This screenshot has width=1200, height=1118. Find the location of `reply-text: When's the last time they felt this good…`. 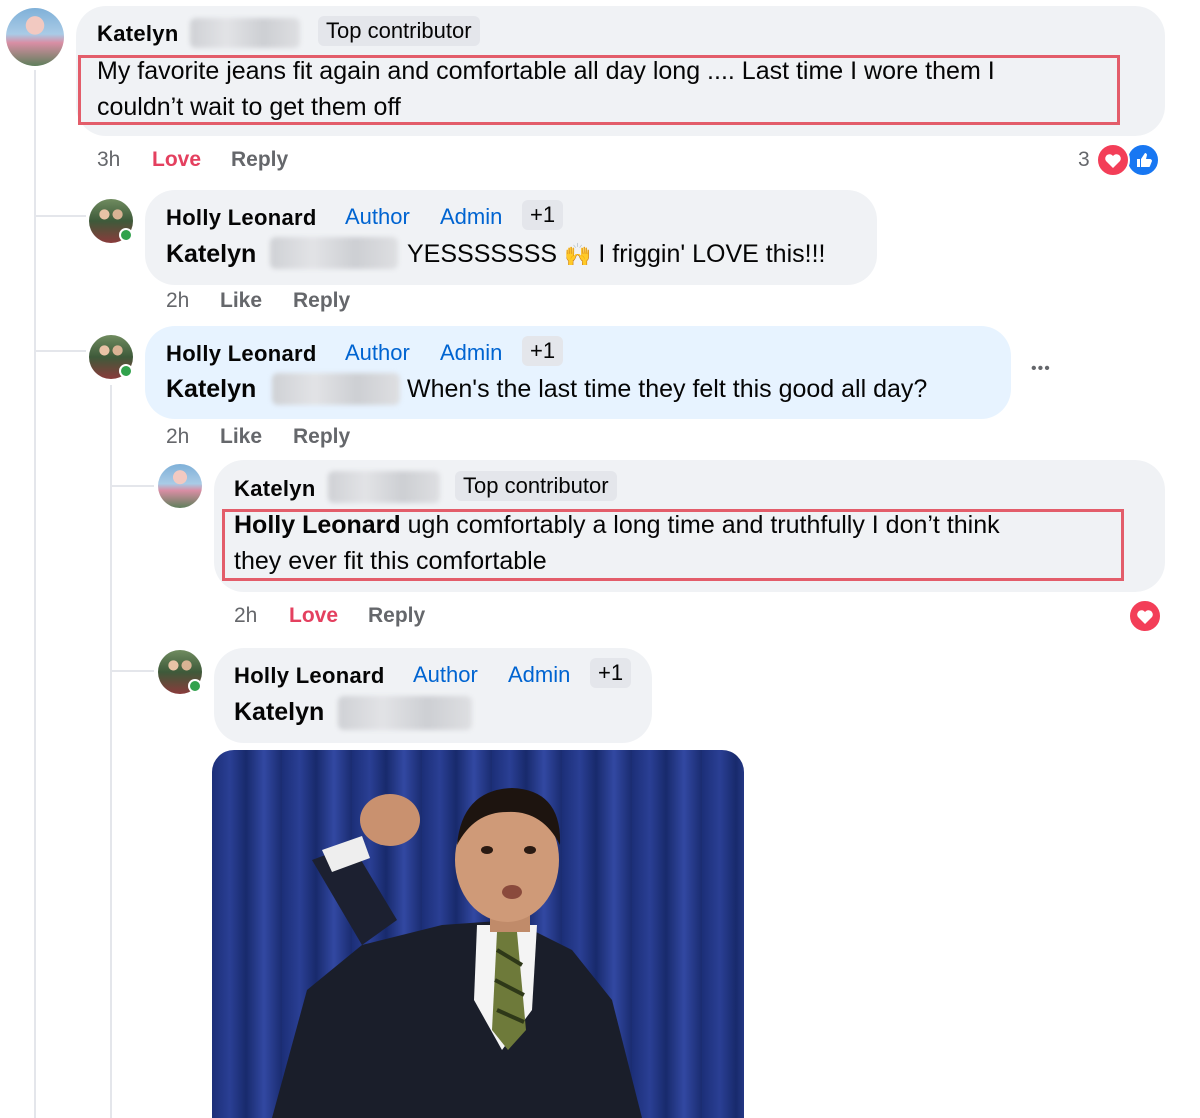

reply-text: When's the last time they felt this good… is located at coordinates (667, 389).